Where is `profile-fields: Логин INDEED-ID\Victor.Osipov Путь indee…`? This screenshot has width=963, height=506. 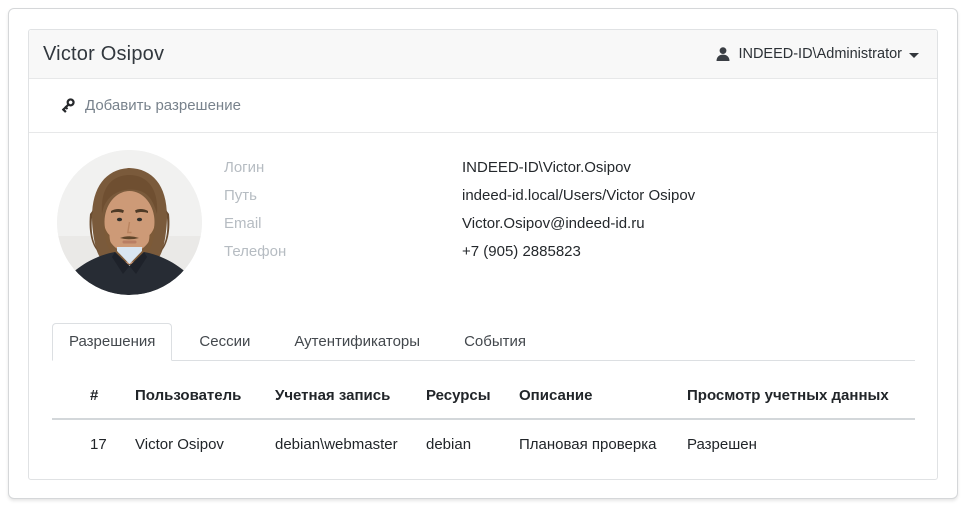
profile-fields: Логин INDEED-ID\Victor.Osipov Путь indee… is located at coordinates (459, 210).